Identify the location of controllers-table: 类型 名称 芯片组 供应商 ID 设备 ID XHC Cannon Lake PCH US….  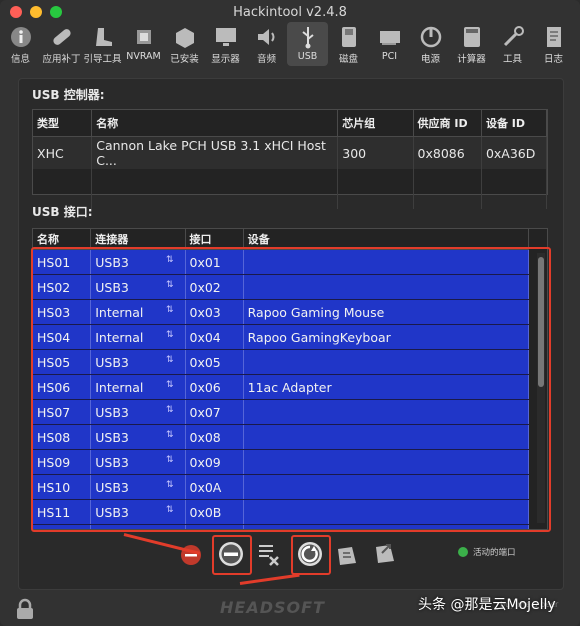
(290, 159).